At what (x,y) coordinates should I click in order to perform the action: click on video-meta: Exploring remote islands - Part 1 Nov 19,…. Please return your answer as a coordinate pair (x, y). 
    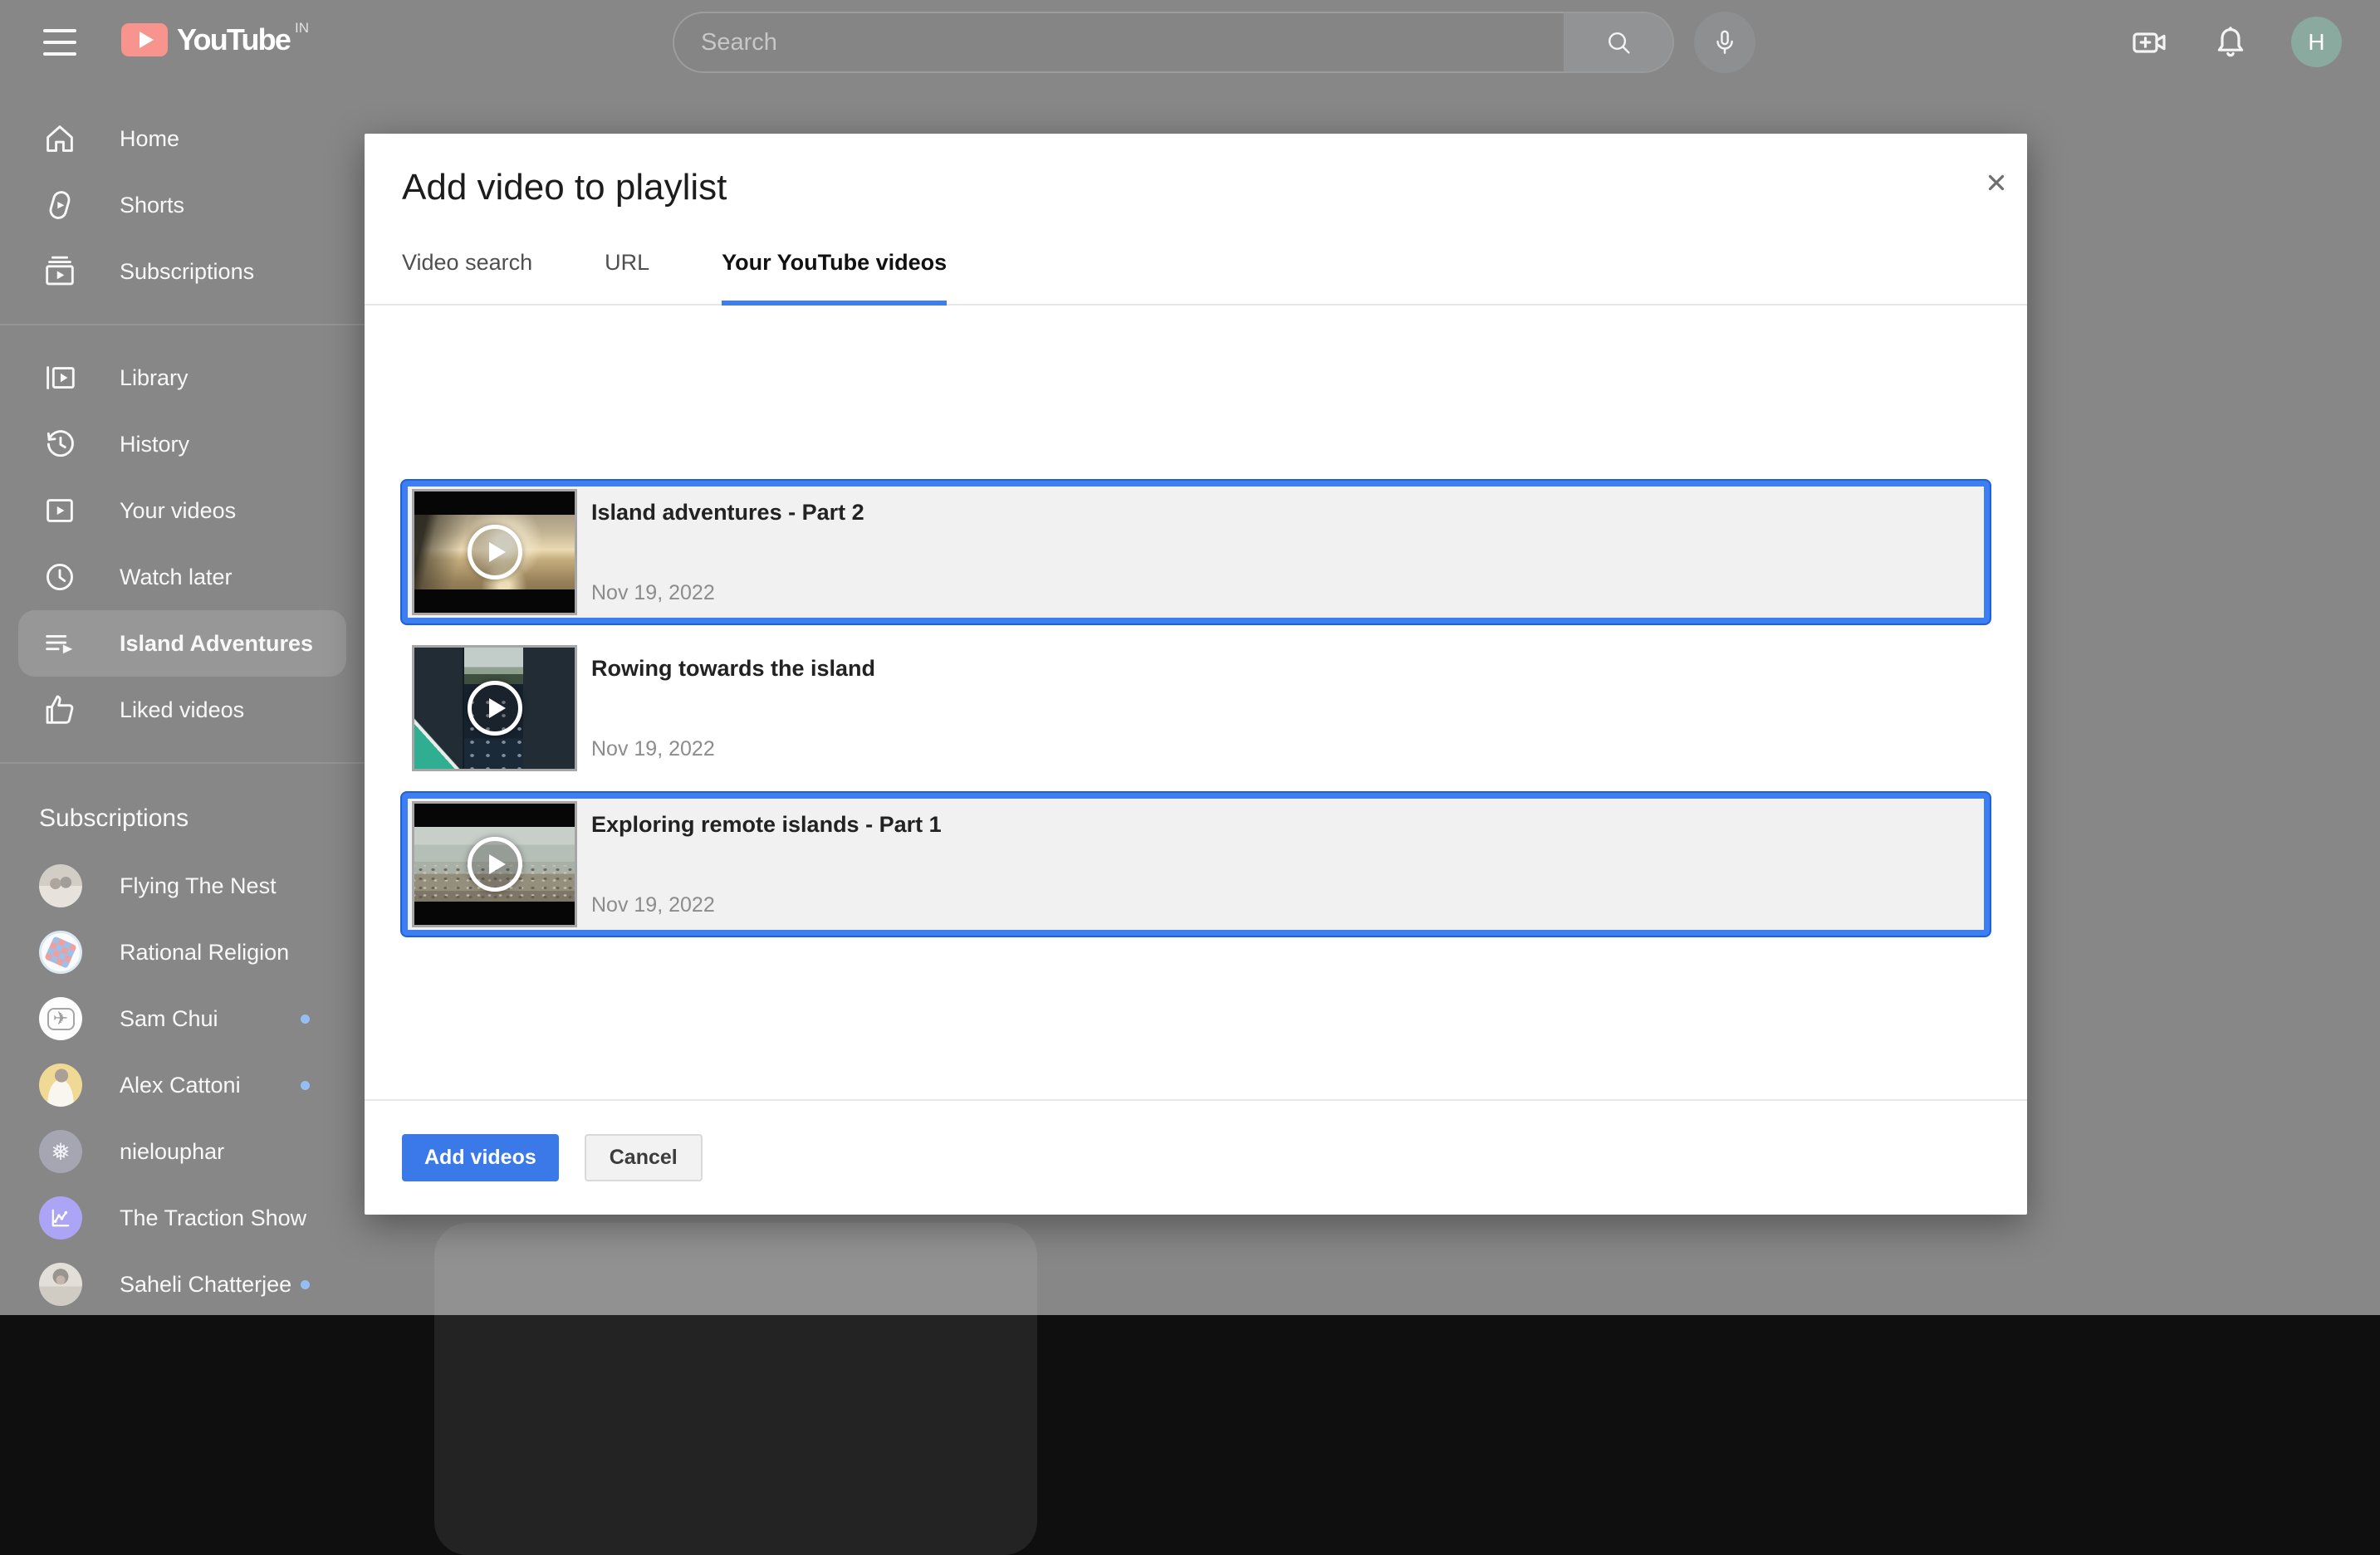
    Looking at the image, I should click on (1280, 864).